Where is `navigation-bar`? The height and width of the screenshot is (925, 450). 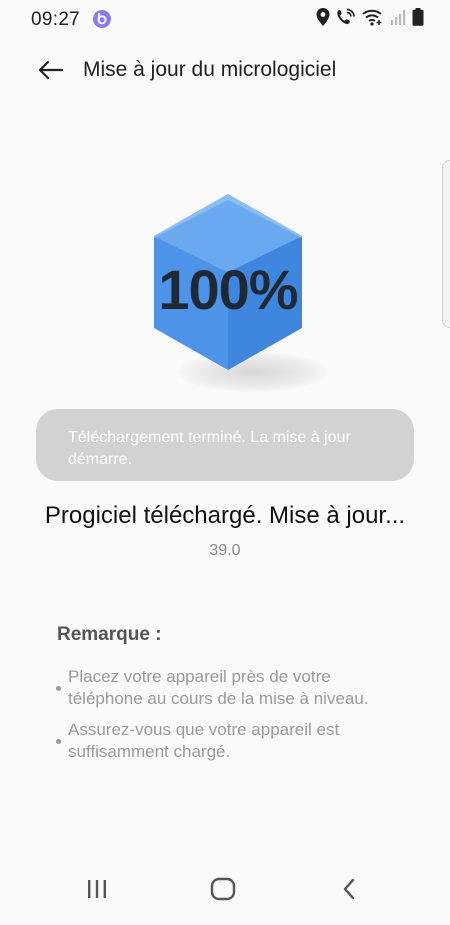
navigation-bar is located at coordinates (225, 890).